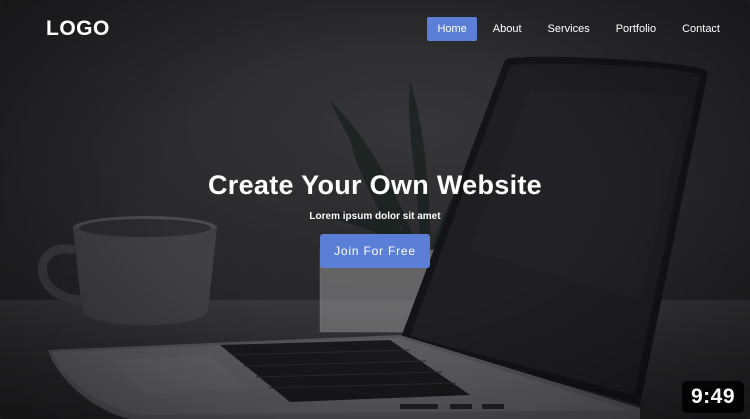 This screenshot has width=750, height=419. What do you see at coordinates (375, 185) in the screenshot?
I see `hero-title: Create Your Own Website` at bounding box center [375, 185].